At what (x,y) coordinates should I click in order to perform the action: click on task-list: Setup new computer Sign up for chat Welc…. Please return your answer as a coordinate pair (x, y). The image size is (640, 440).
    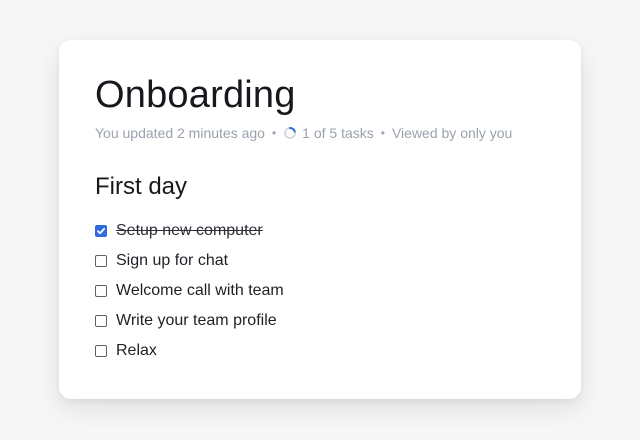
    Looking at the image, I should click on (189, 291).